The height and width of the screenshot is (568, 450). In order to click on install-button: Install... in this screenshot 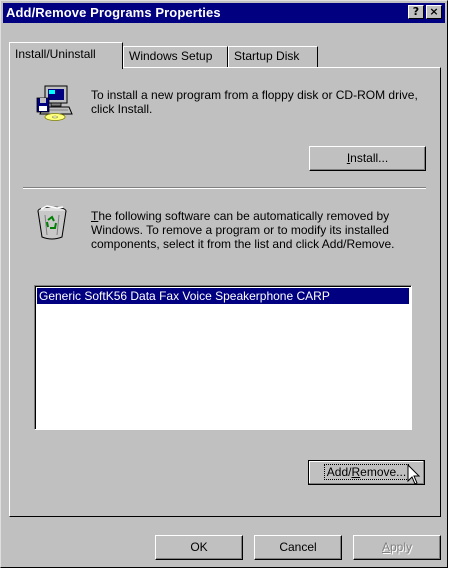, I will do `click(367, 158)`.